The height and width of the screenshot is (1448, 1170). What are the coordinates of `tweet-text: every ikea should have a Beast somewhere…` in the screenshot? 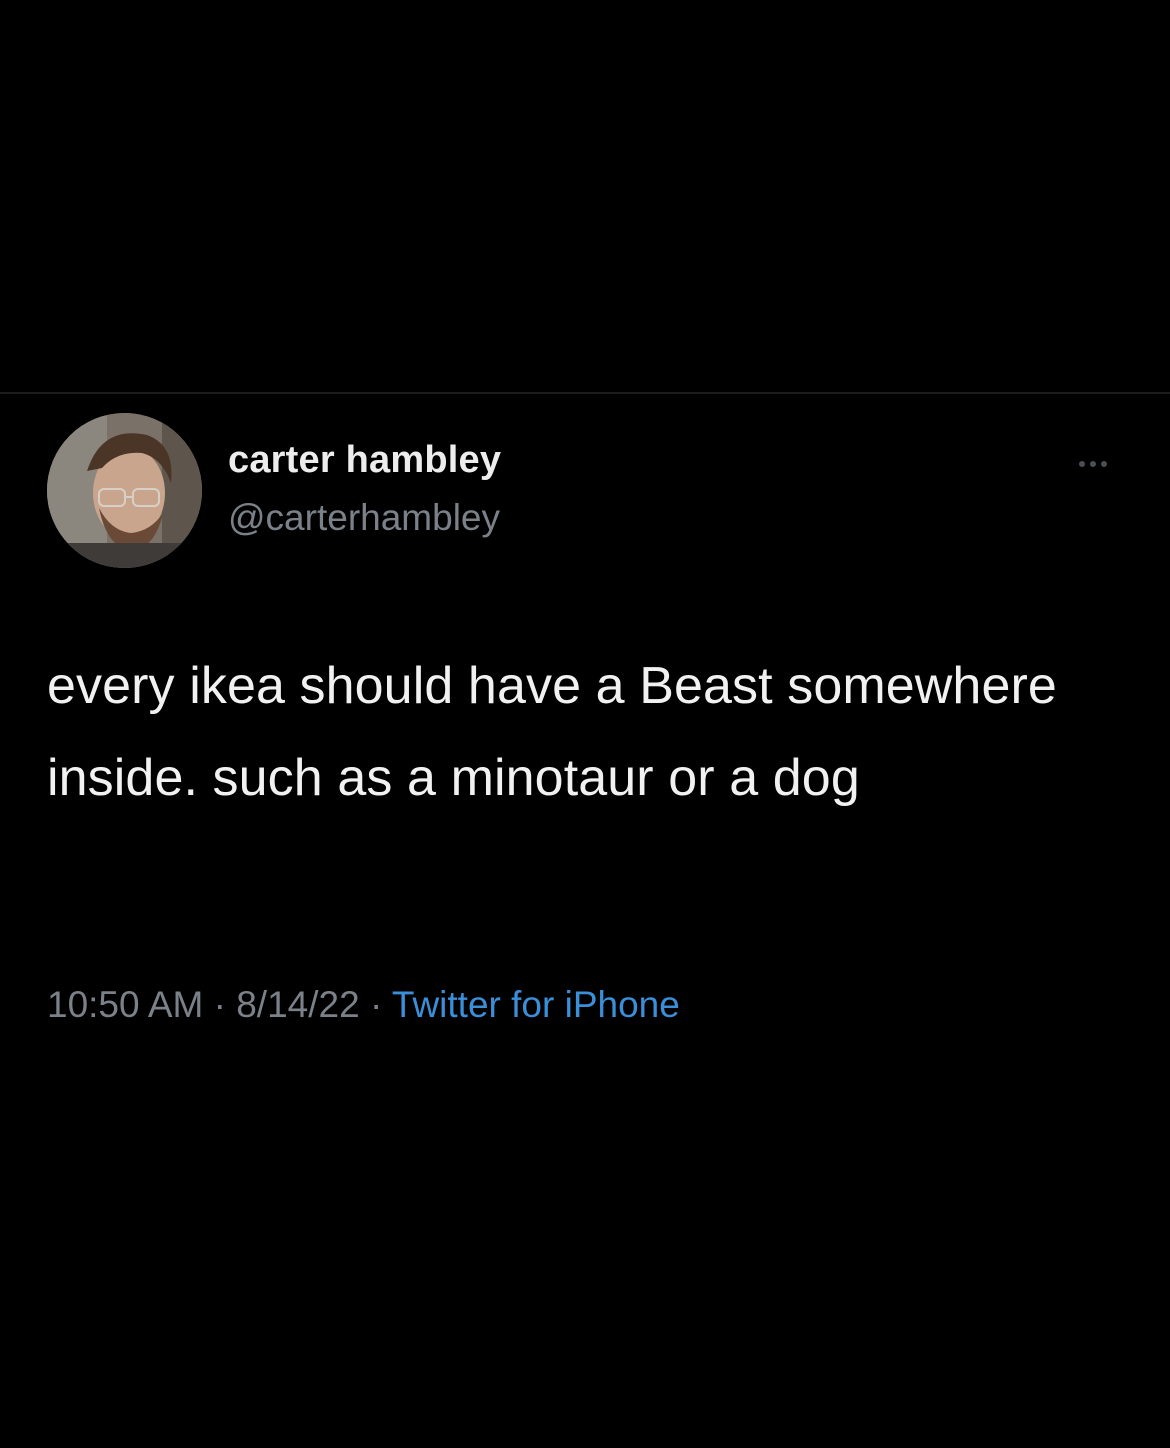 It's located at (552, 732).